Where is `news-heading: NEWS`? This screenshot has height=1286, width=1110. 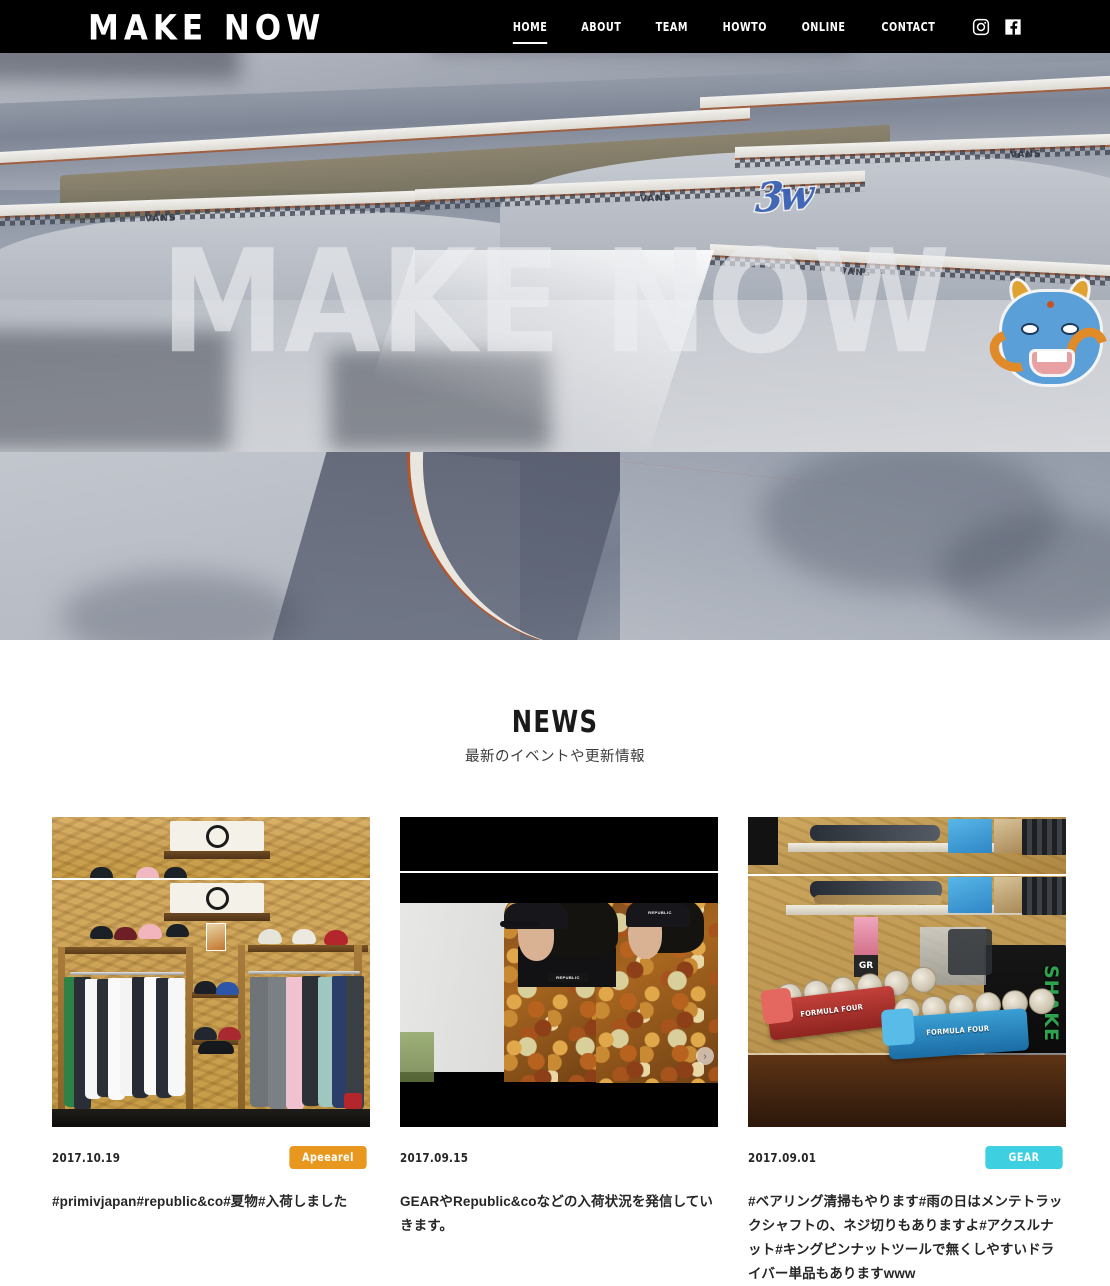
news-heading: NEWS is located at coordinates (555, 722).